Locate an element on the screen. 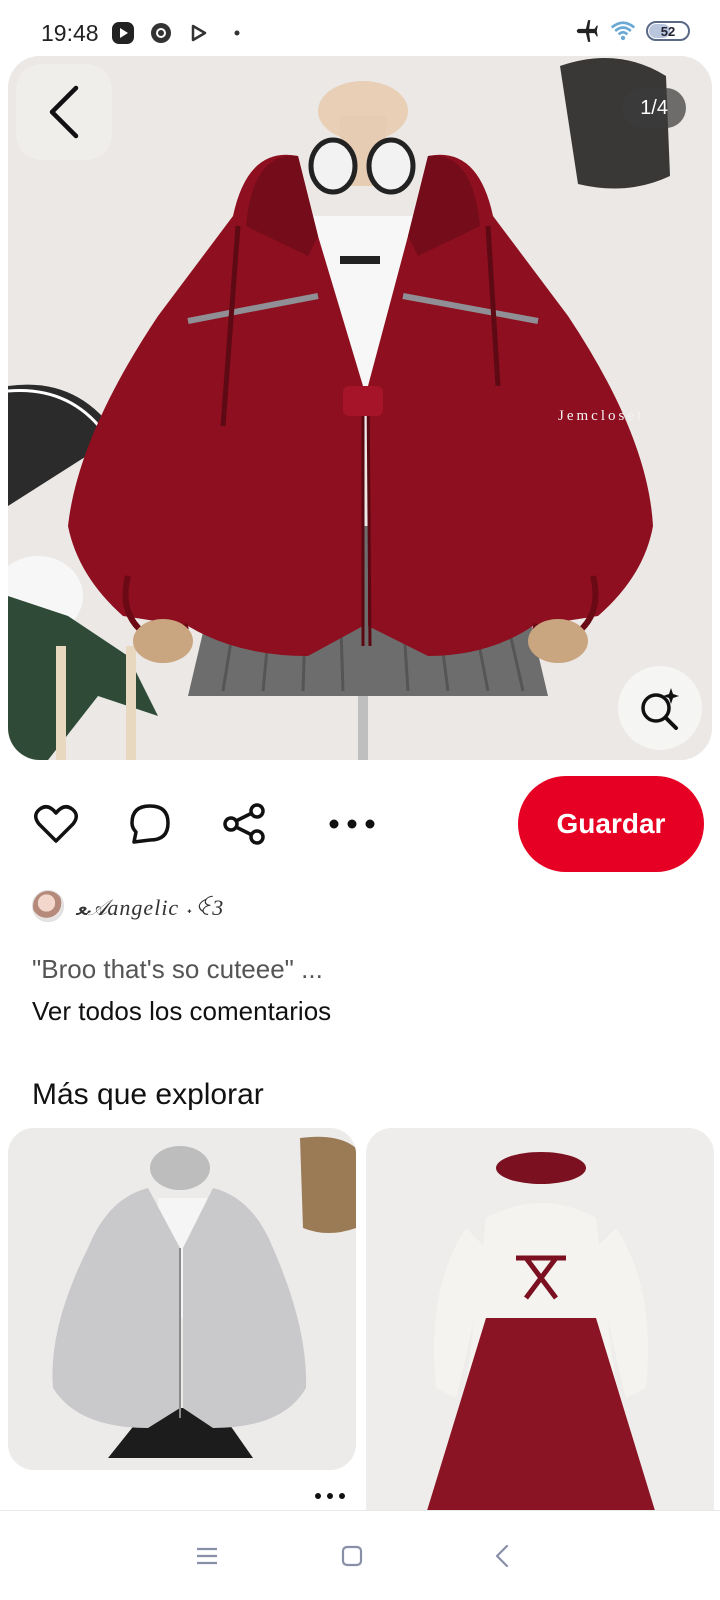  system-nav-bar is located at coordinates (360, 1555).